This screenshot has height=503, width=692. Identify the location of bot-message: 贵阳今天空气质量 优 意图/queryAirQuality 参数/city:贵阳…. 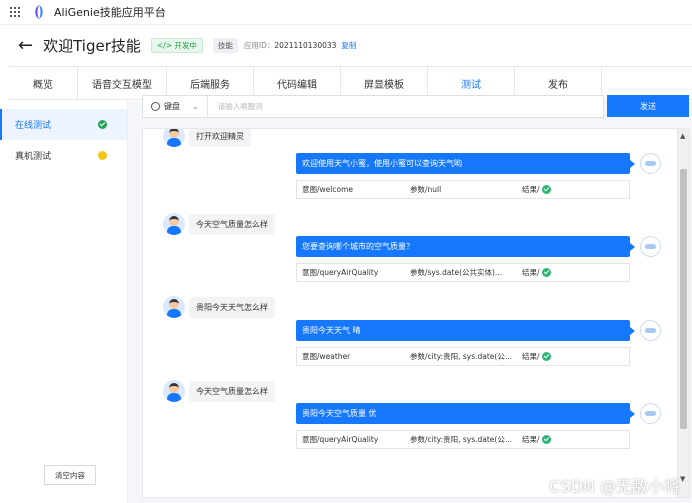
(465, 426).